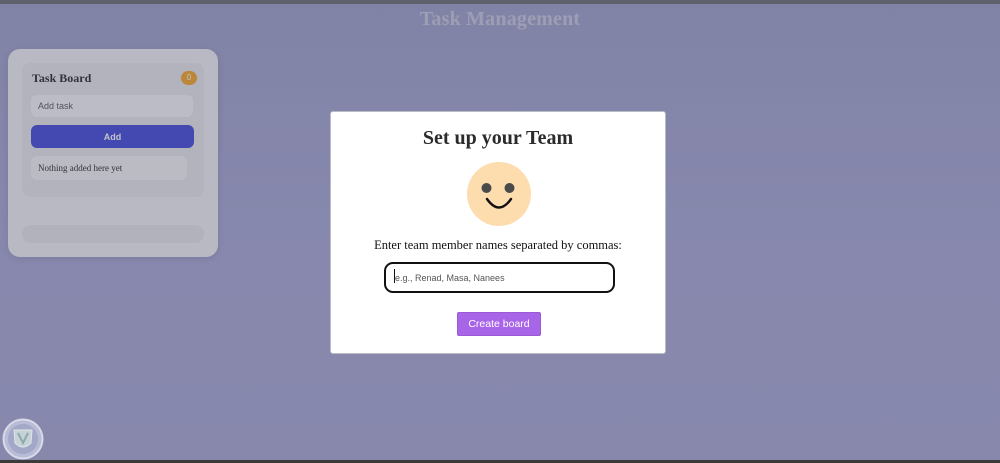 The width and height of the screenshot is (1000, 463). Describe the element at coordinates (499, 194) in the screenshot. I see `smiley-face-icon` at that location.